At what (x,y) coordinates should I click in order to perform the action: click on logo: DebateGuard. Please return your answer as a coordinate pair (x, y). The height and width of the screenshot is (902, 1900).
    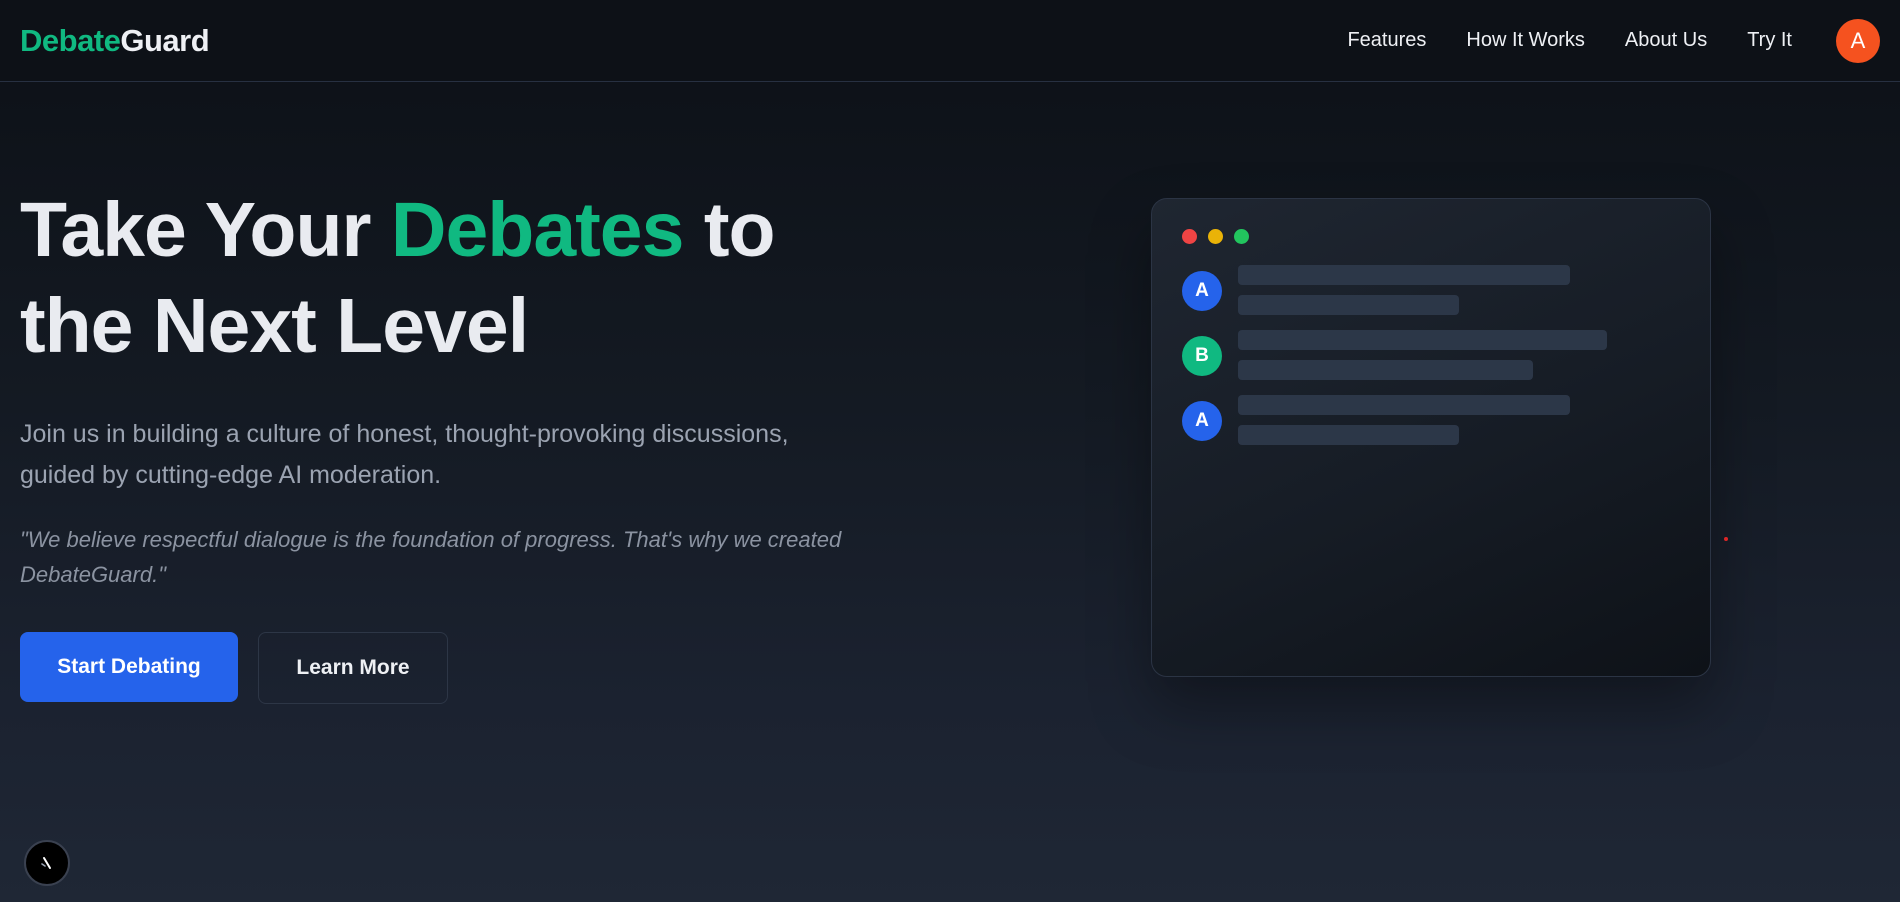
    Looking at the image, I should click on (115, 40).